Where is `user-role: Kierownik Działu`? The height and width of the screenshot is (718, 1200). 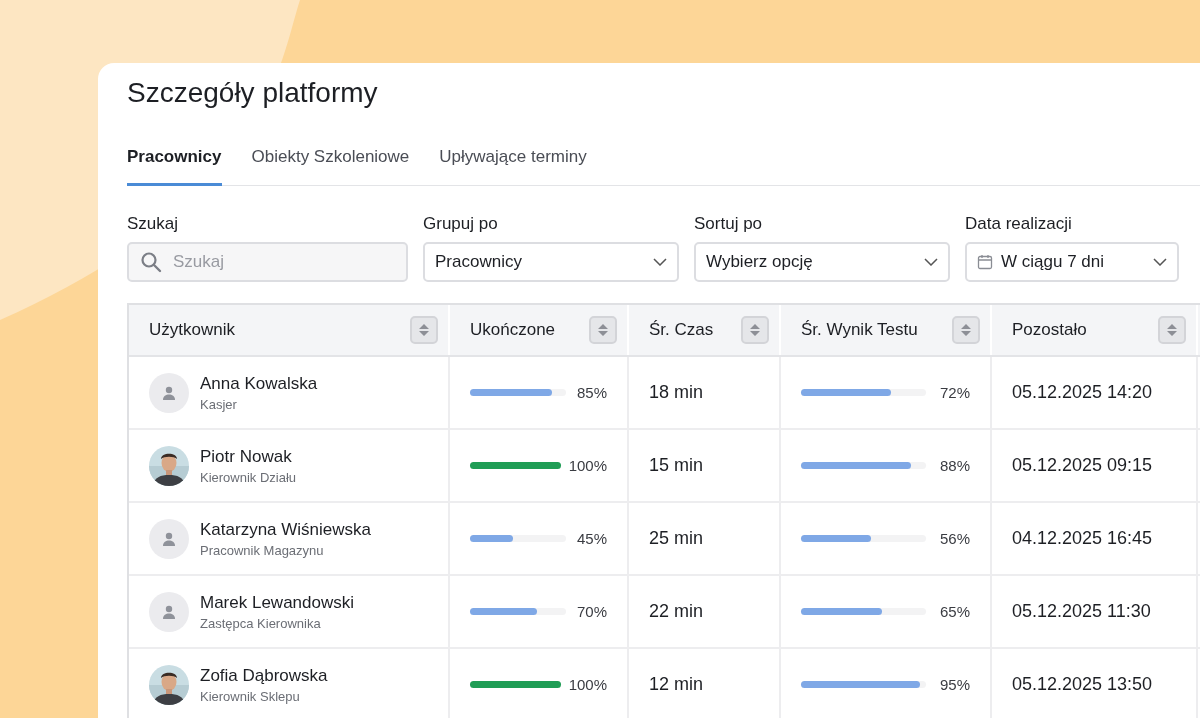
user-role: Kierownik Działu is located at coordinates (248, 477).